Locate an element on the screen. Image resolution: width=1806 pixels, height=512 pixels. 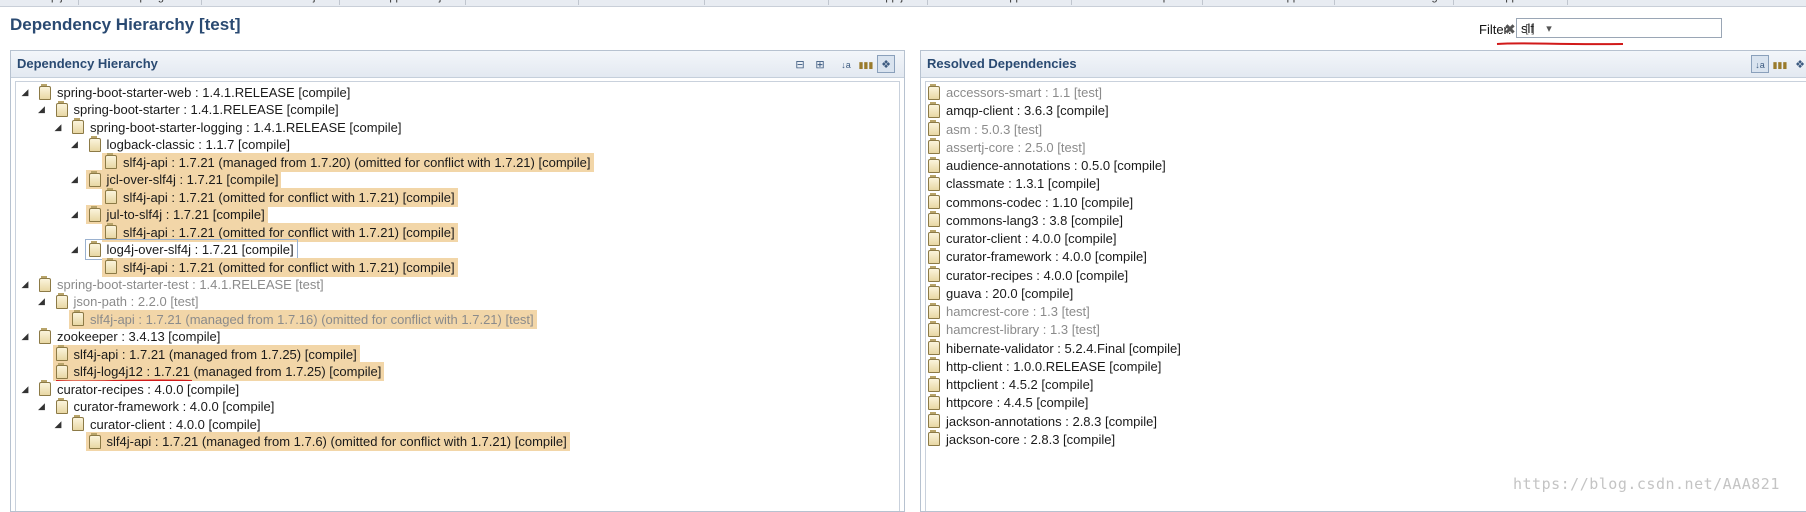
resolved-row: curator-recipes : 4.0.0 [compile] is located at coordinates (1028, 275).